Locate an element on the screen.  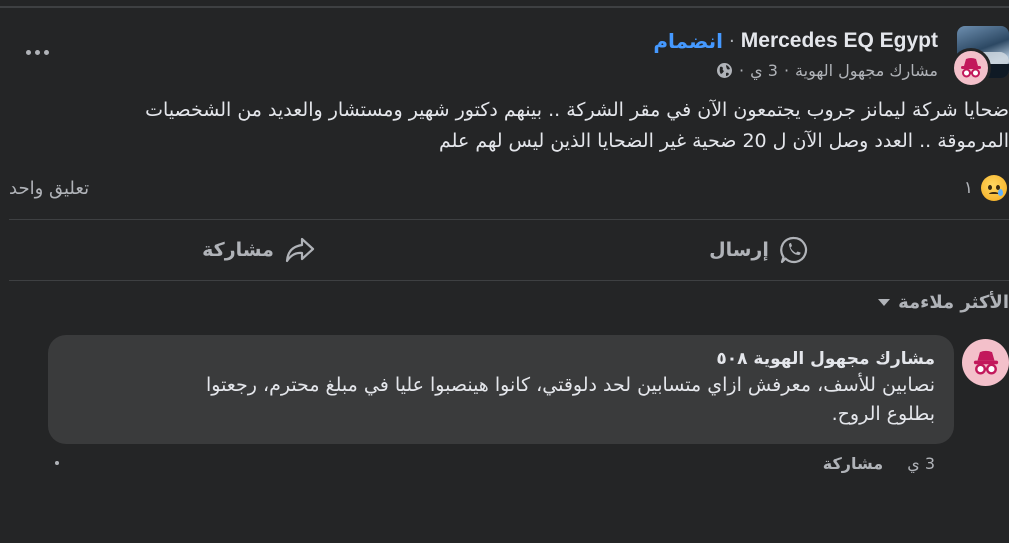
page-name-link: Mercedes EQ Egypt is located at coordinates (839, 41).